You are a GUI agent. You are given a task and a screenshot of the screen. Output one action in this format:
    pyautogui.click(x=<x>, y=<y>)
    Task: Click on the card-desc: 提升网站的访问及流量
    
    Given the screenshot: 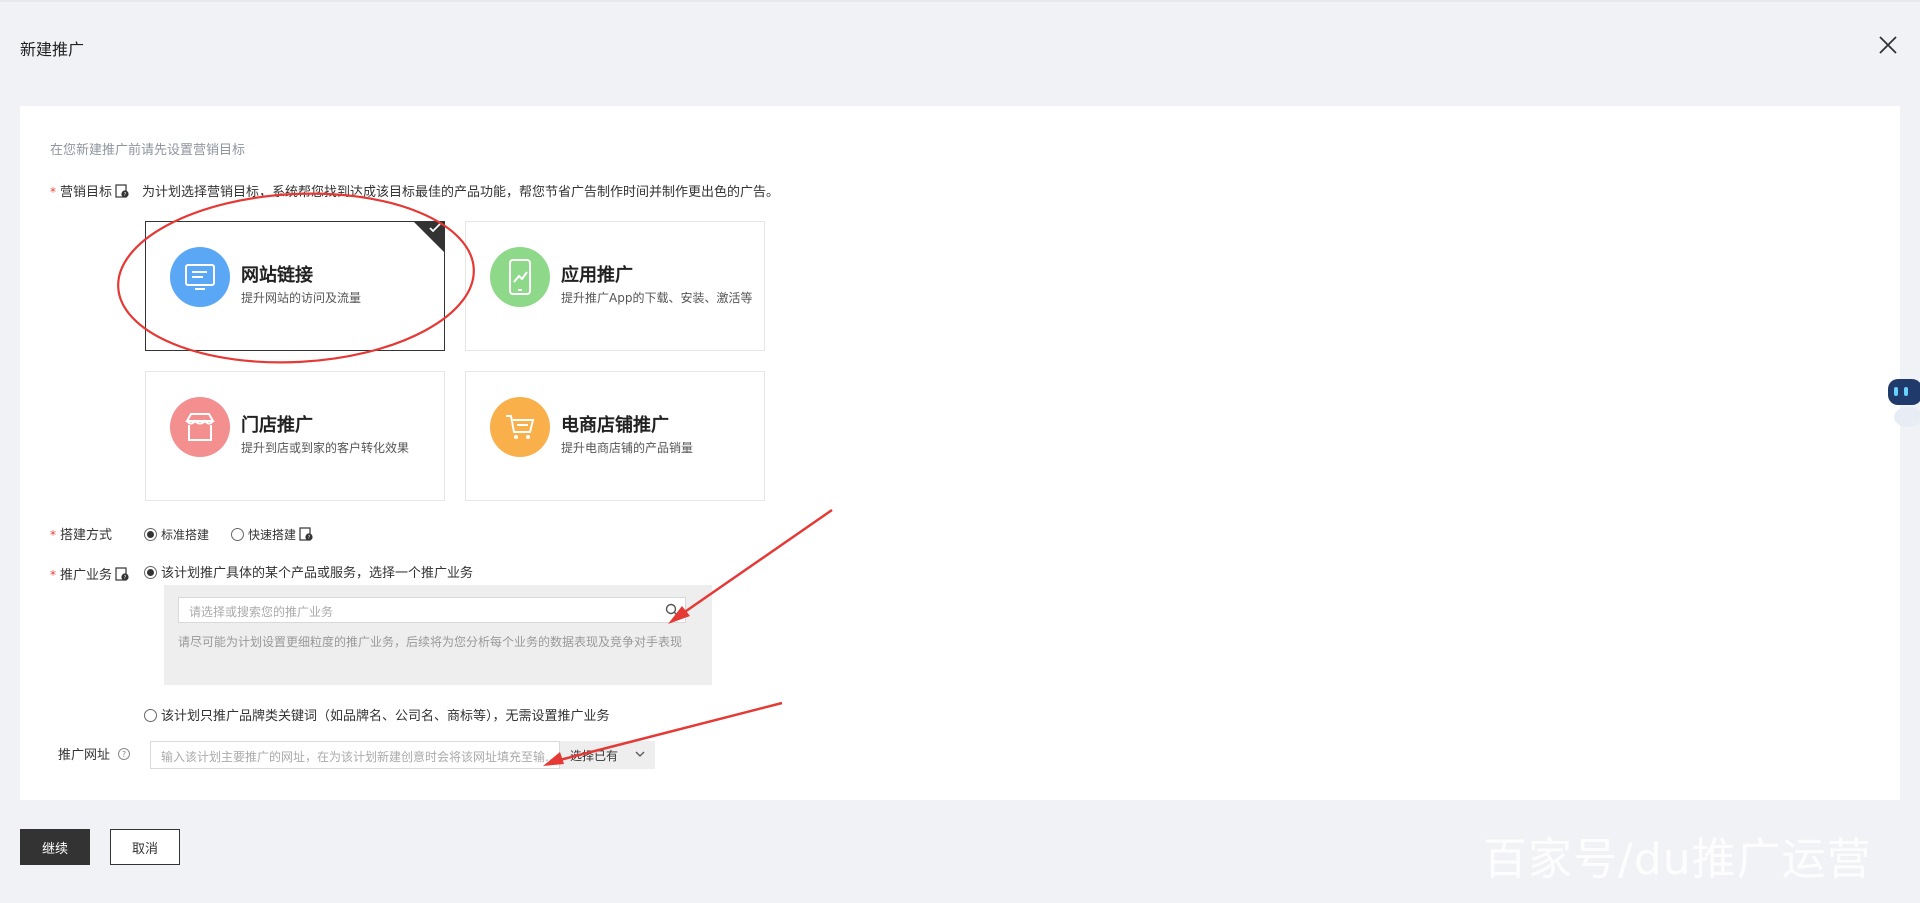 What is the action you would take?
    pyautogui.click(x=301, y=298)
    